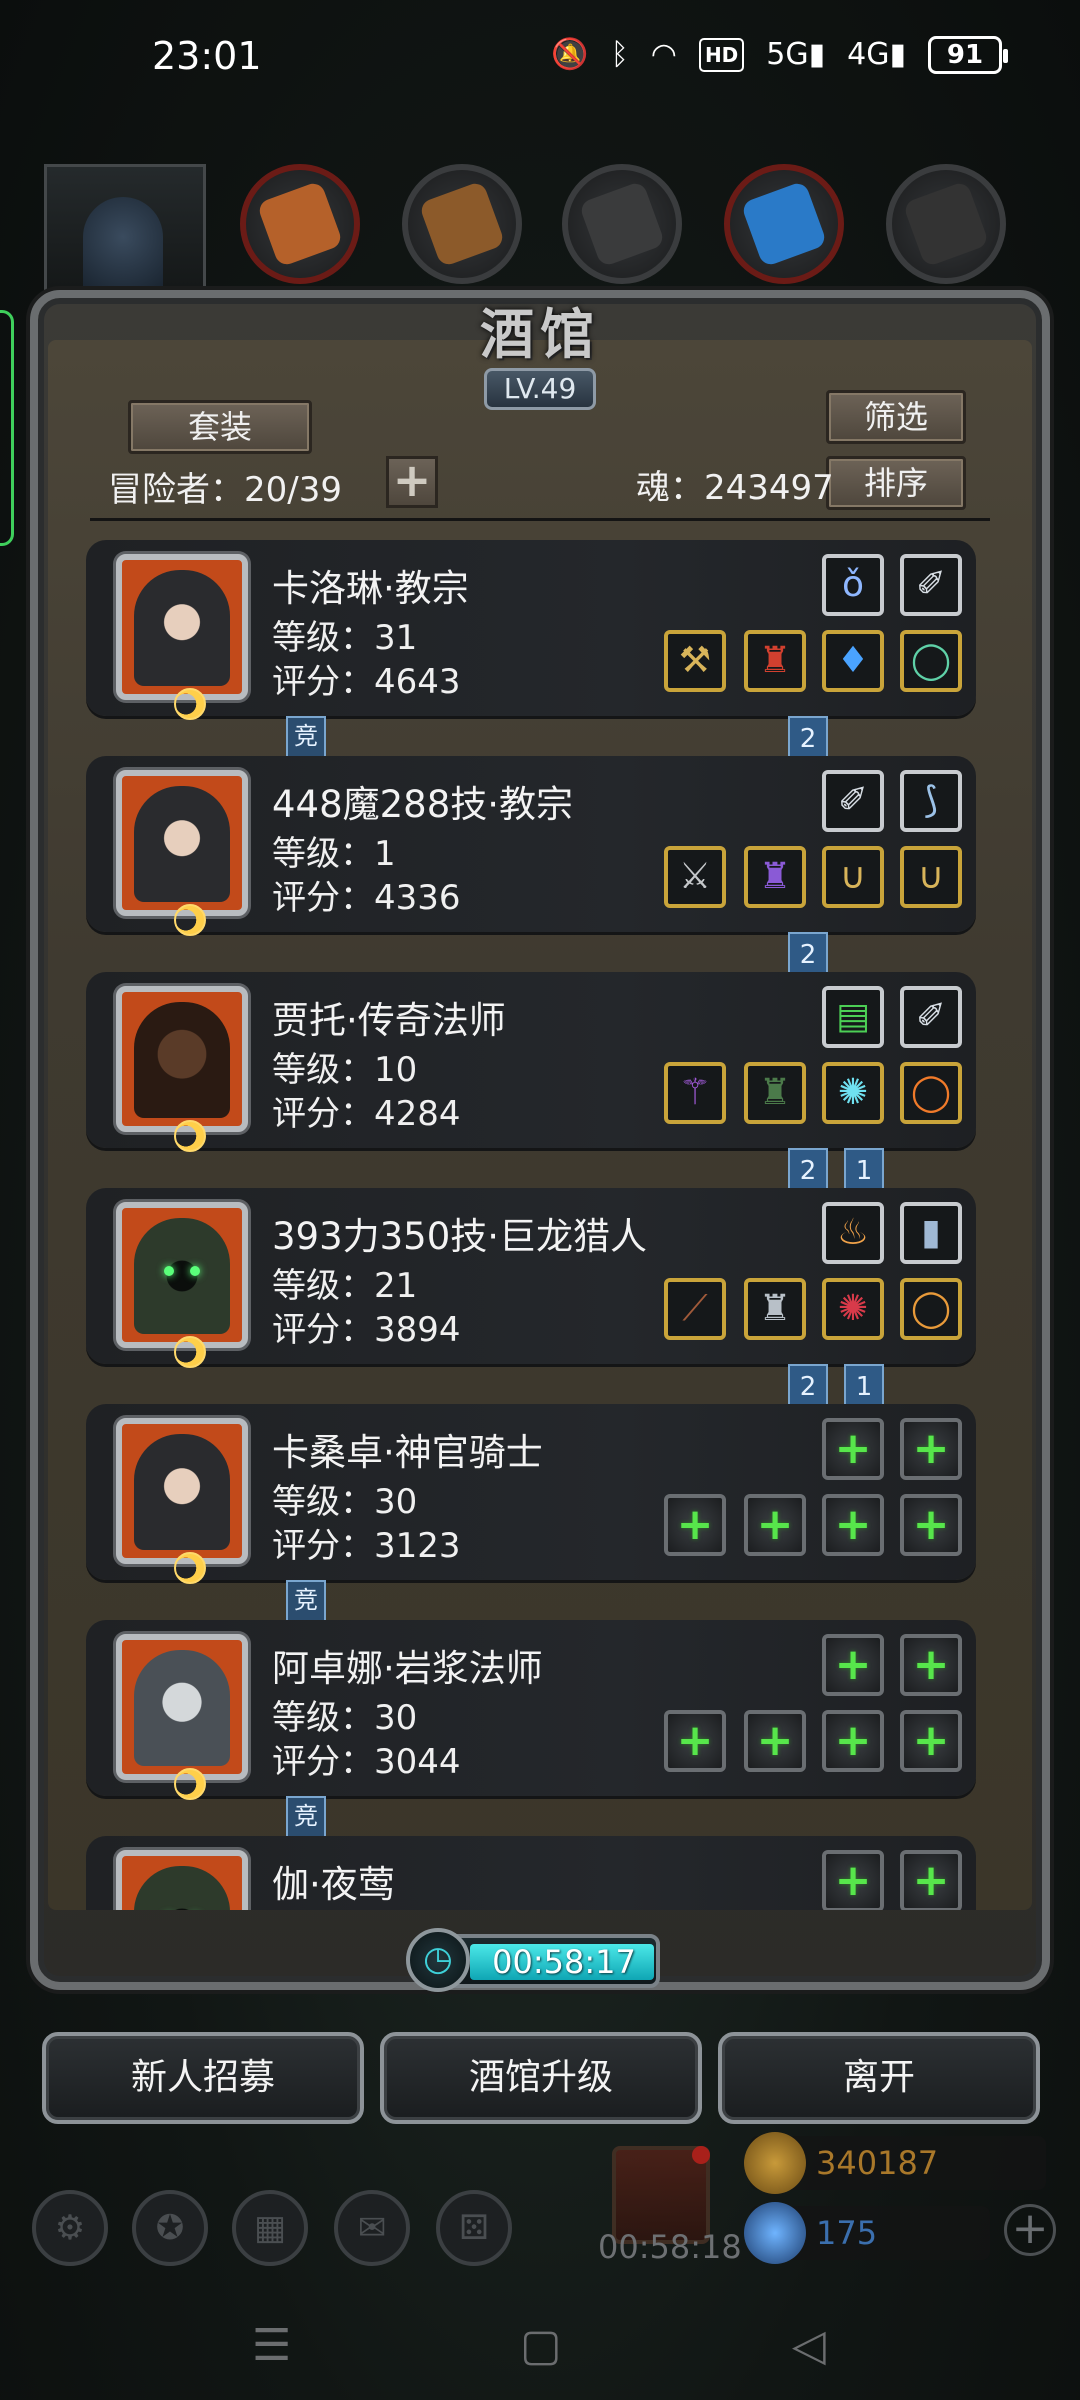 The width and height of the screenshot is (1080, 2400). Describe the element at coordinates (853, 1233) in the screenshot. I see `lantern-icon: ♨` at that location.